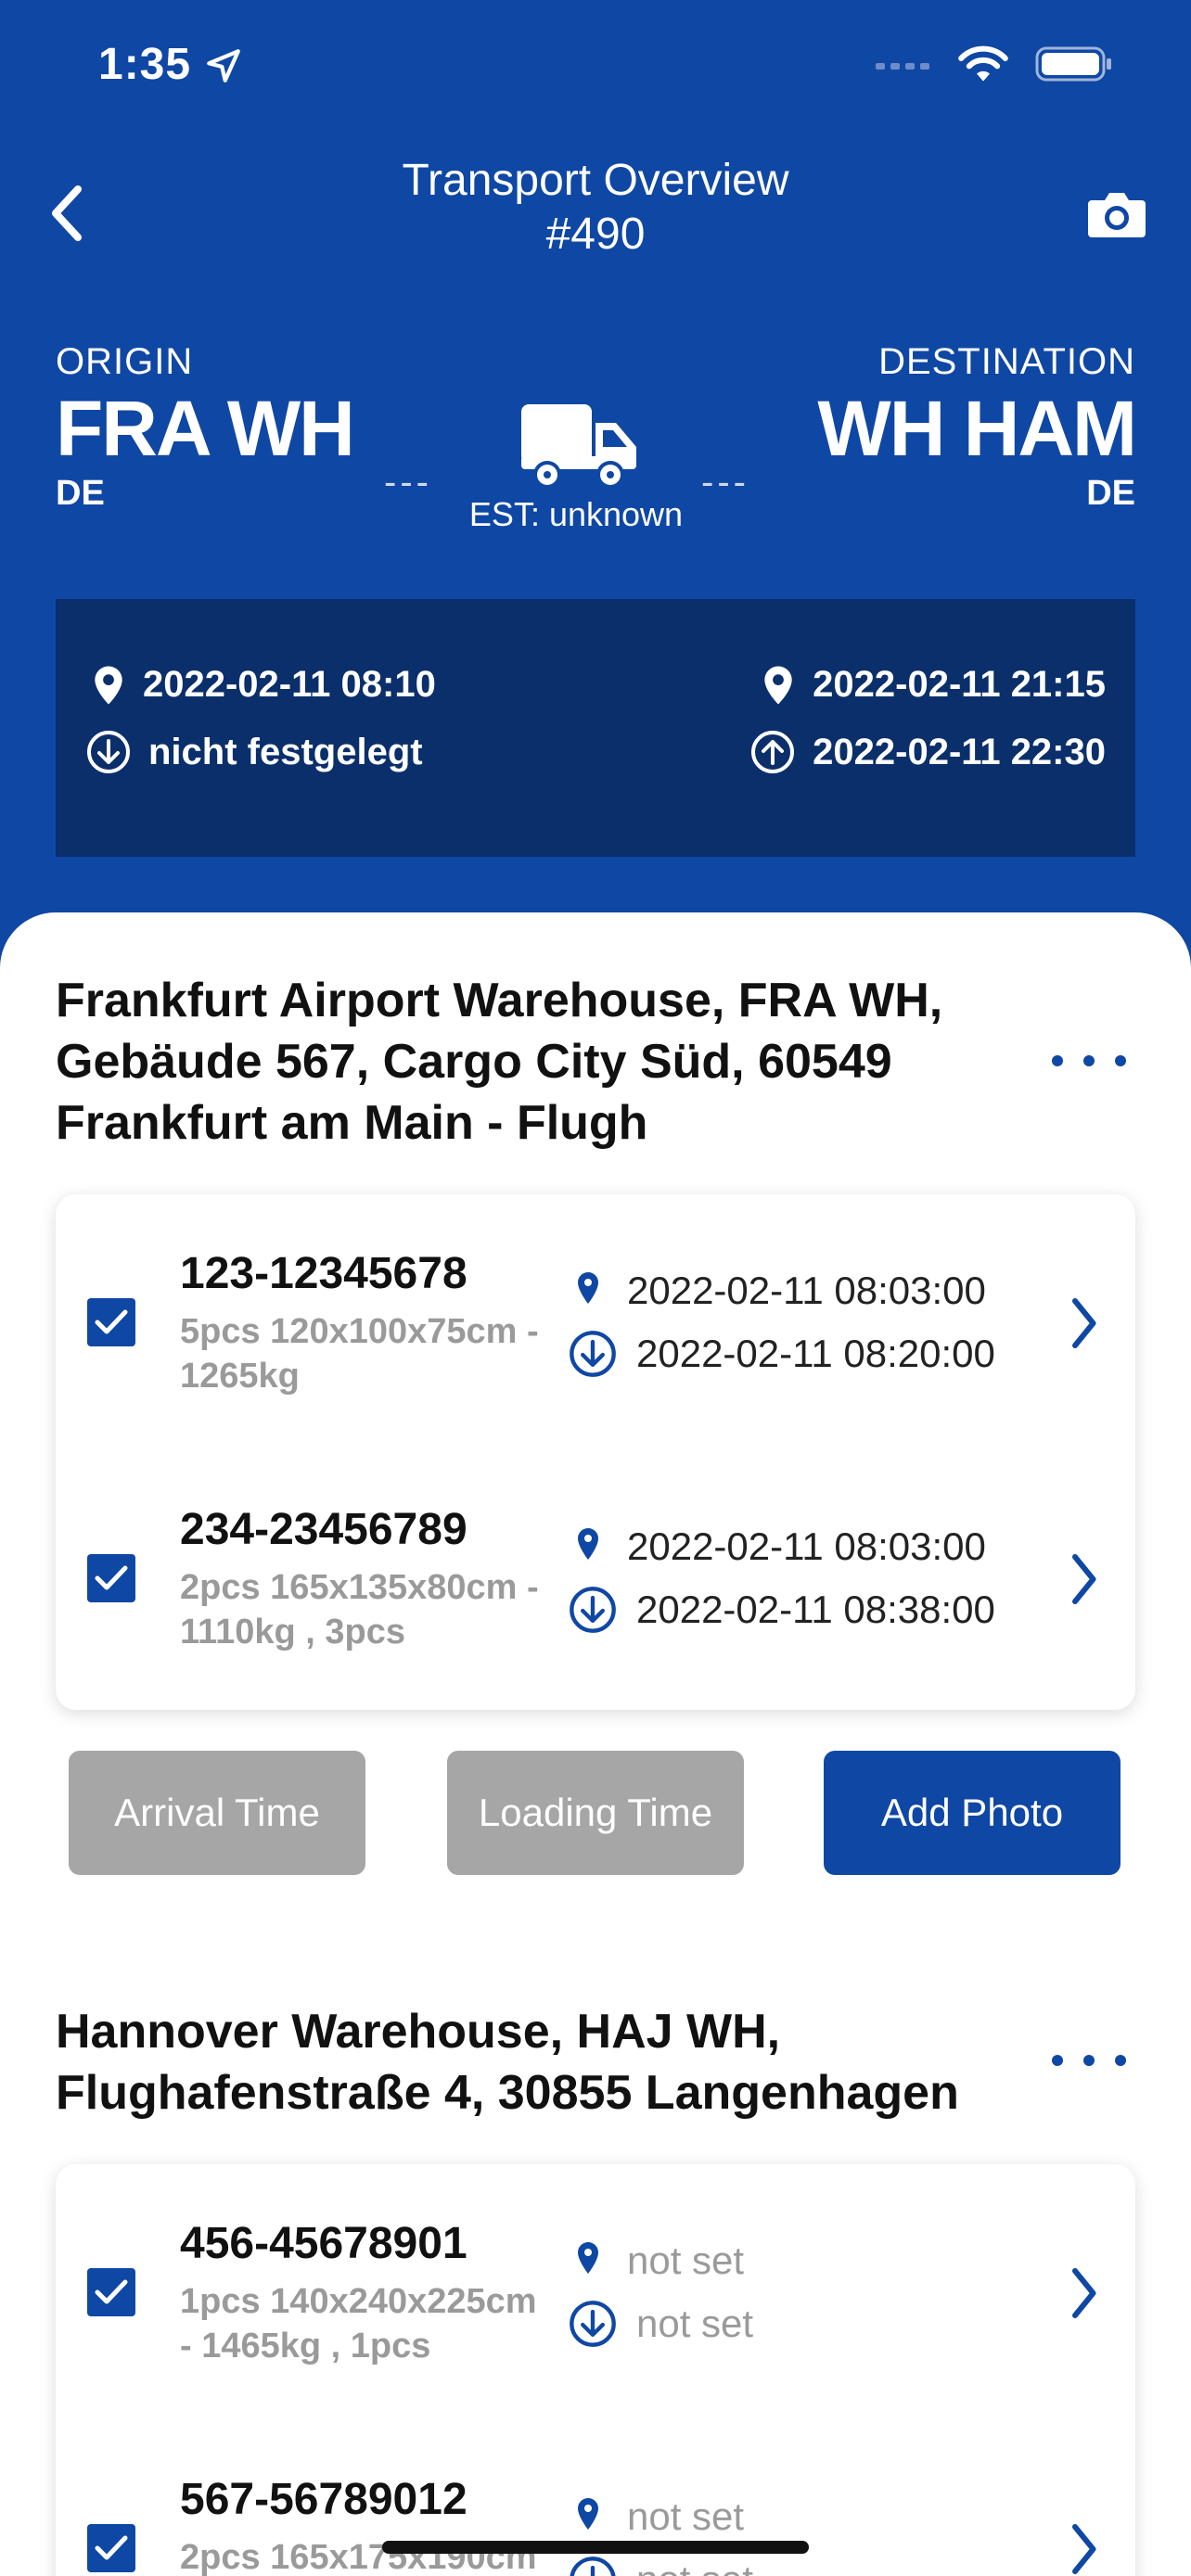  Describe the element at coordinates (1110, 493) in the screenshot. I see `destination-country: DE` at that location.